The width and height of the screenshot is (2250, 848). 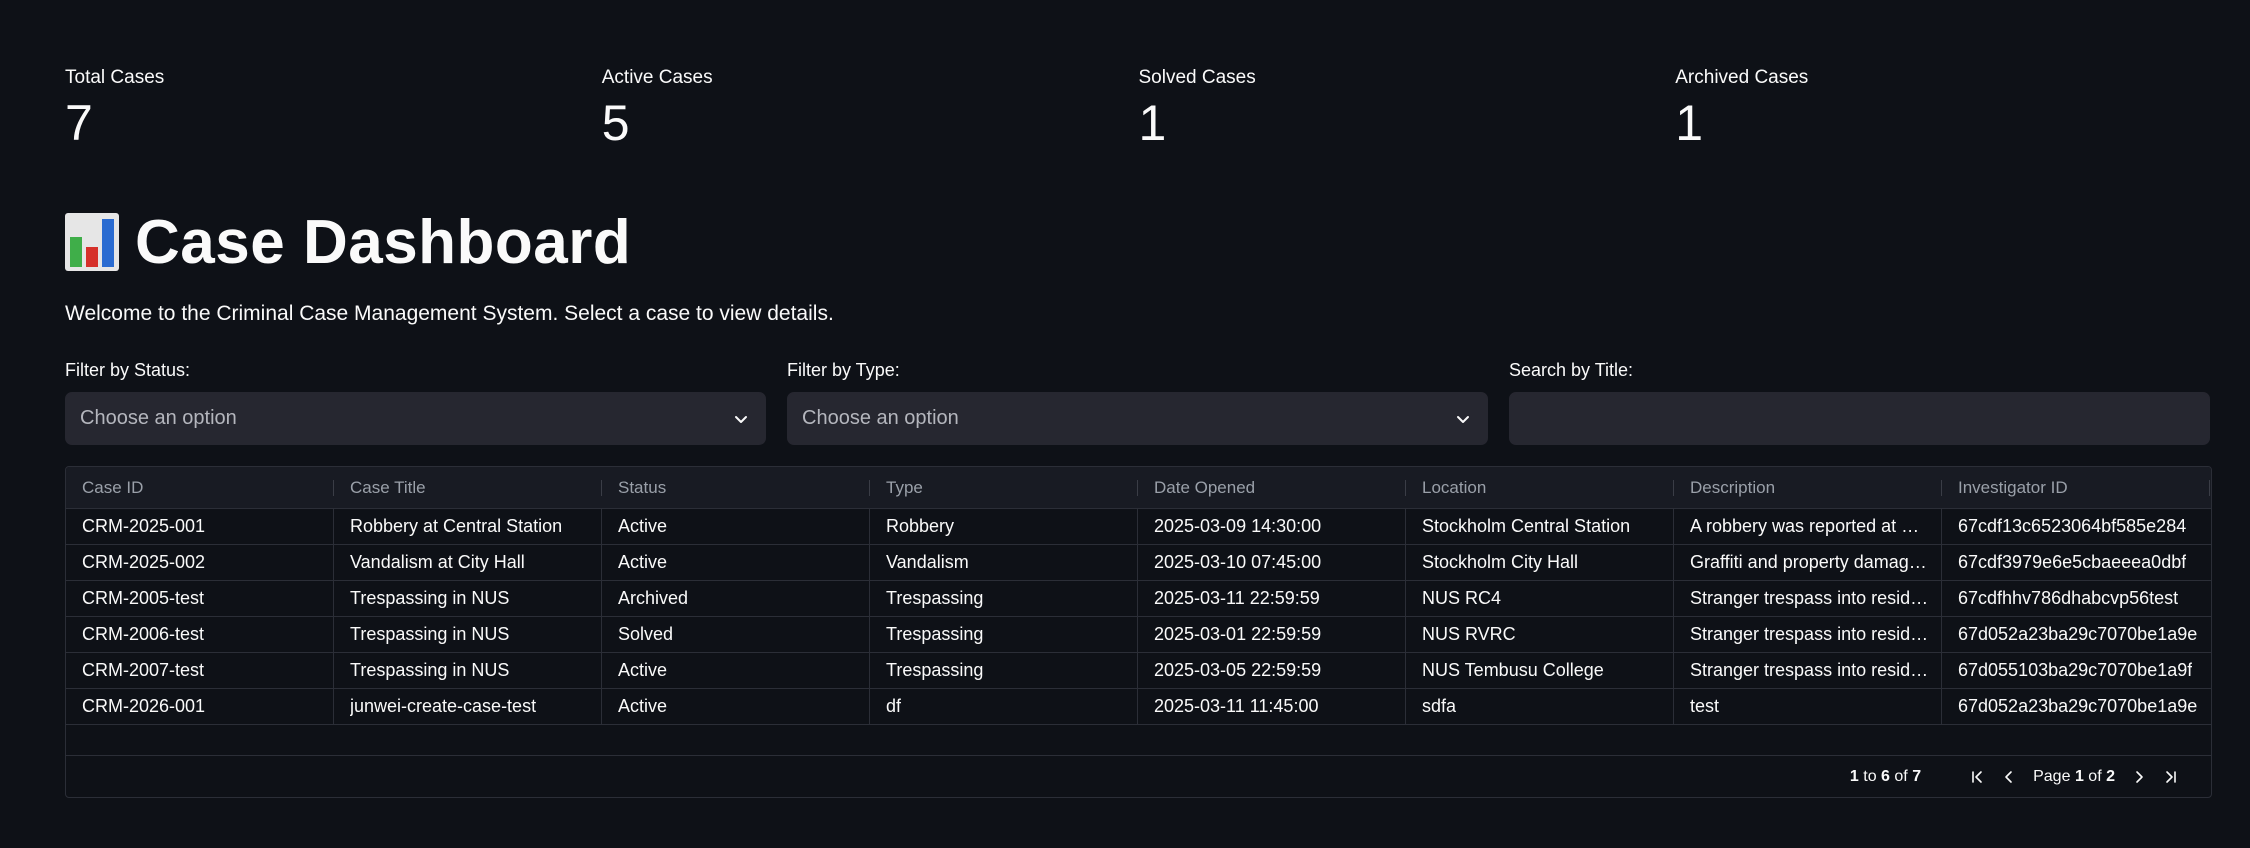 What do you see at coordinates (1004, 487) in the screenshot?
I see `column-header-type: Type` at bounding box center [1004, 487].